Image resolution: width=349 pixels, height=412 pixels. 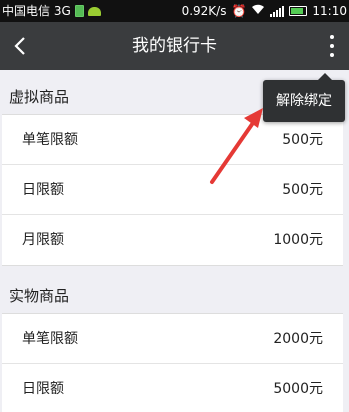 I want to click on nav-bar: 我的银行卡, so click(x=174, y=46).